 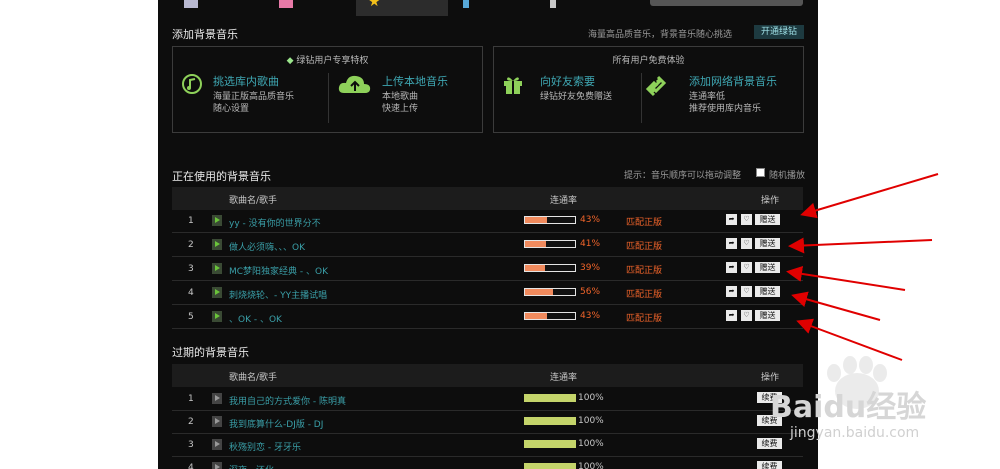 What do you see at coordinates (191, 4) in the screenshot?
I see `tab-icon-doc` at bounding box center [191, 4].